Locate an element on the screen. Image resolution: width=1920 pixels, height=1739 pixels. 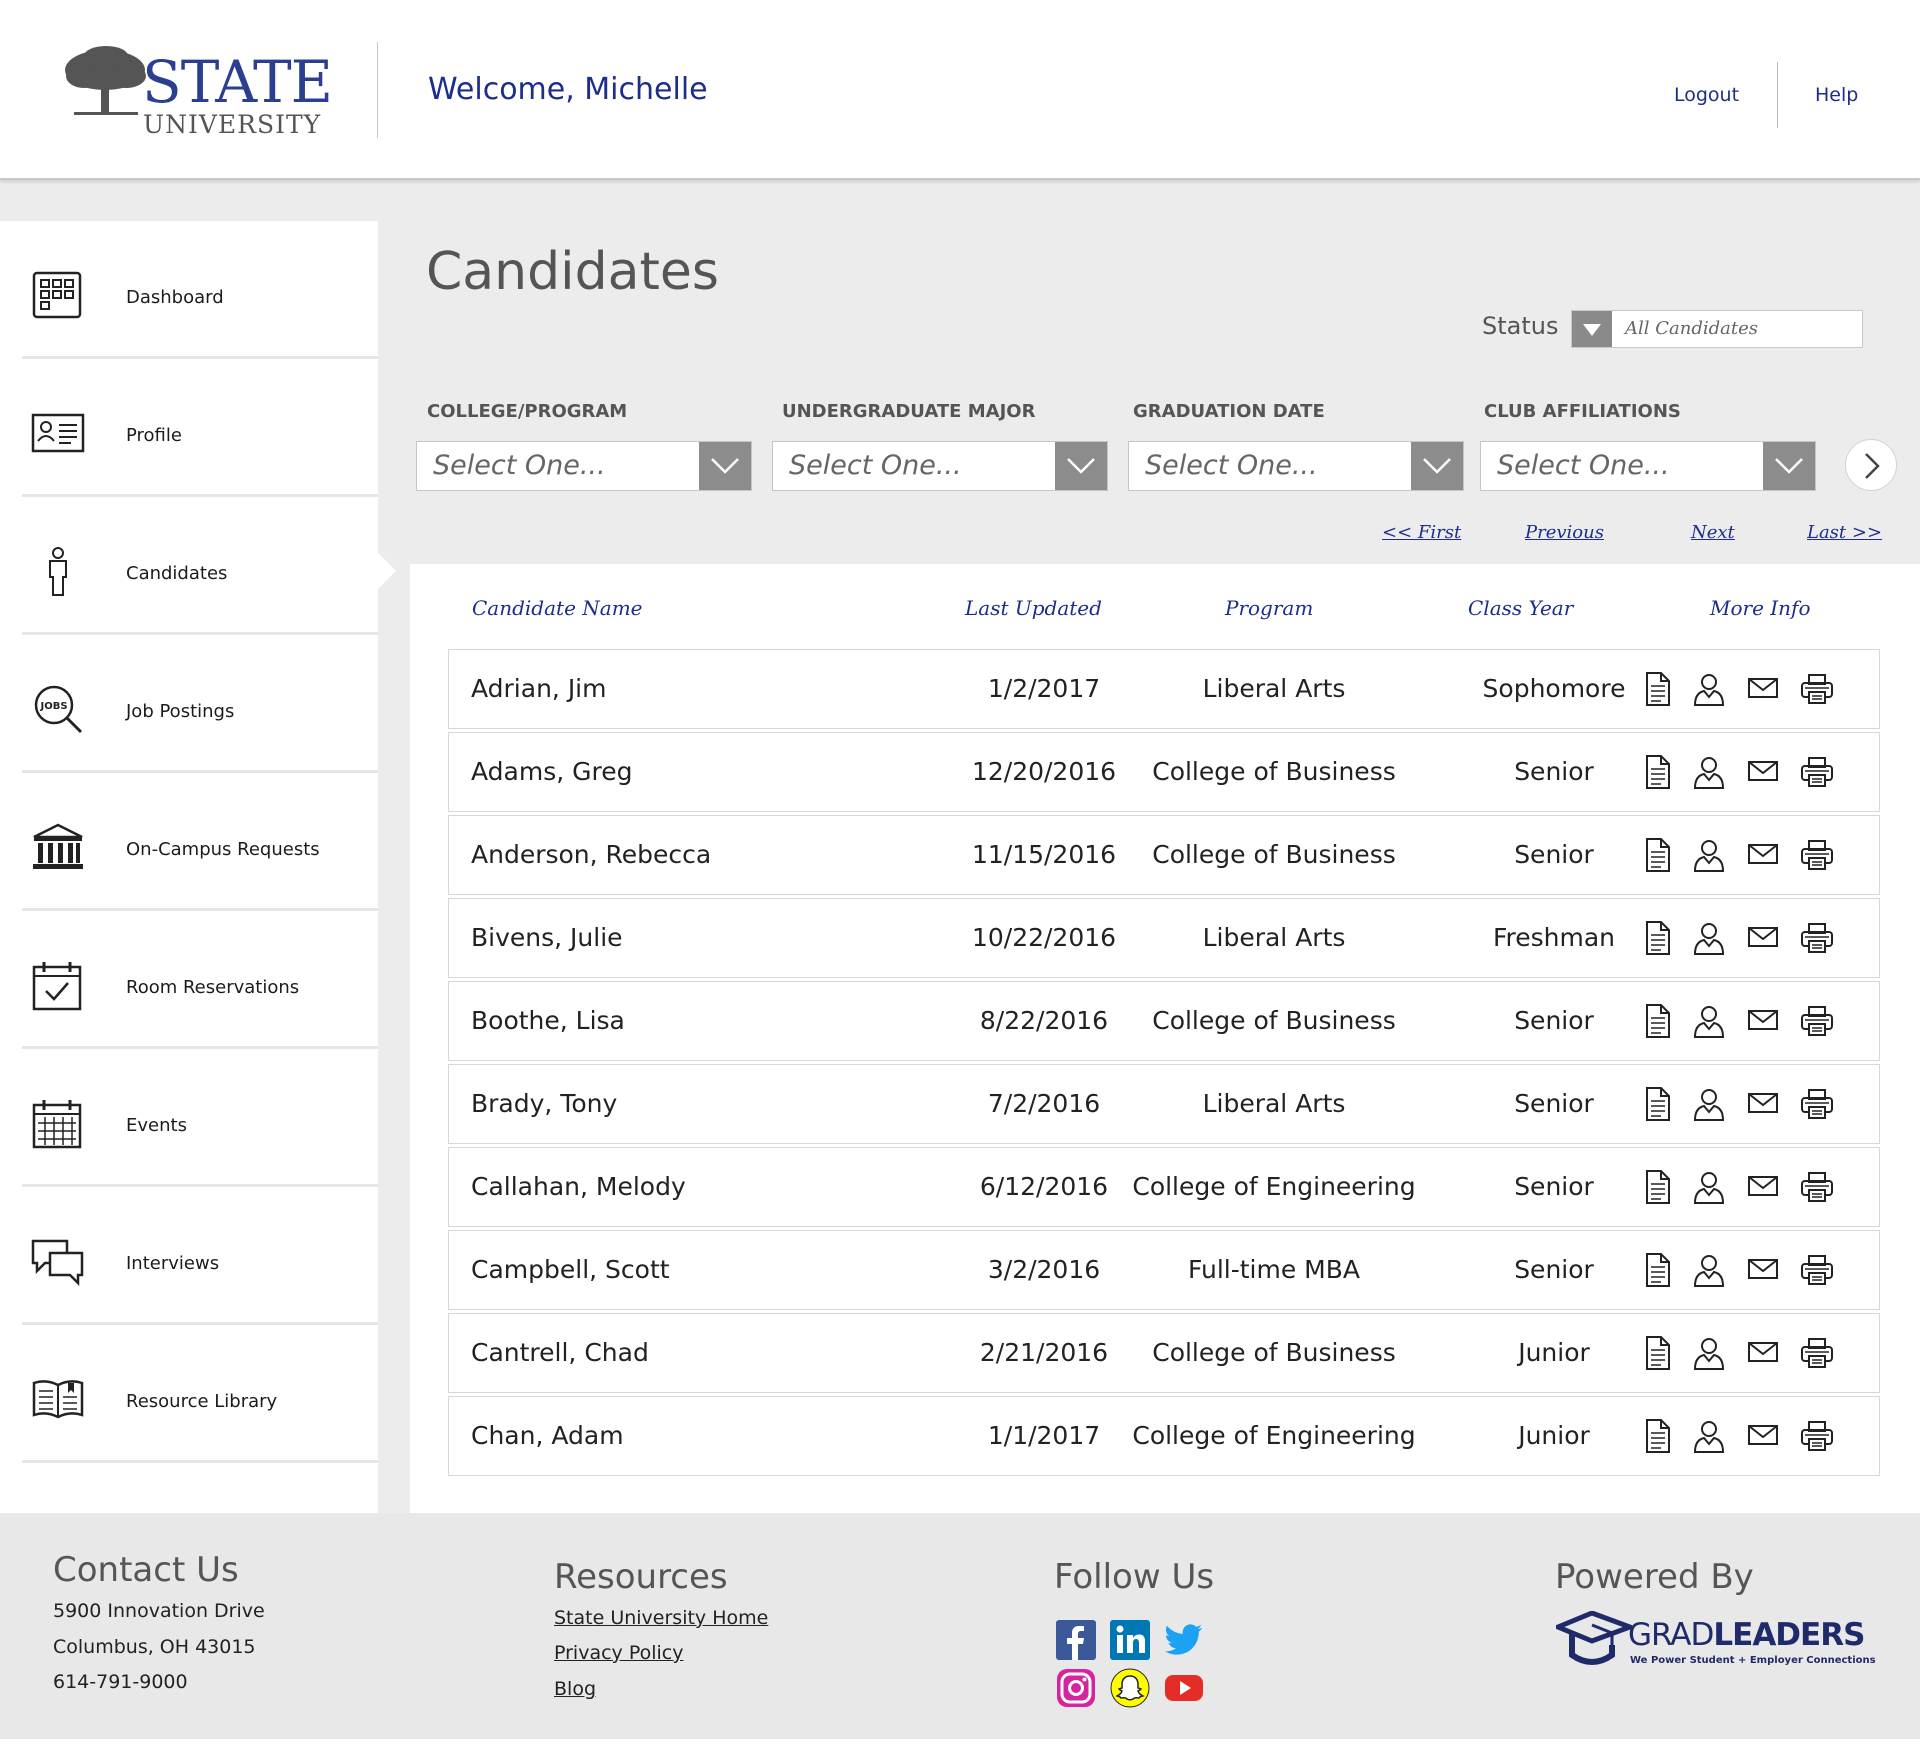
sidebar-item-room-reservations: Room Reservations is located at coordinates (200, 980).